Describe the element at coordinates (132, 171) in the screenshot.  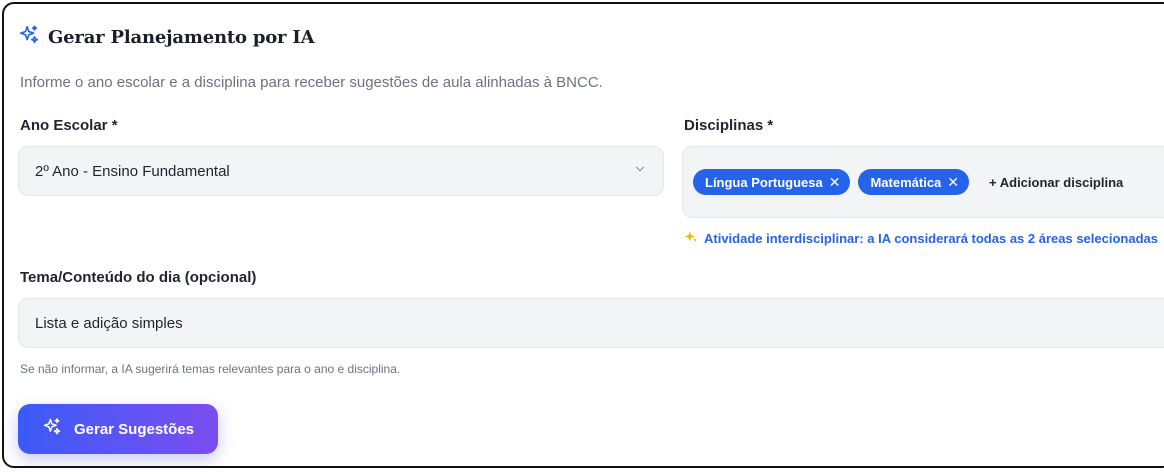
I see `ano-escolar-value: 2º Ano - Ensino Fundamental` at that location.